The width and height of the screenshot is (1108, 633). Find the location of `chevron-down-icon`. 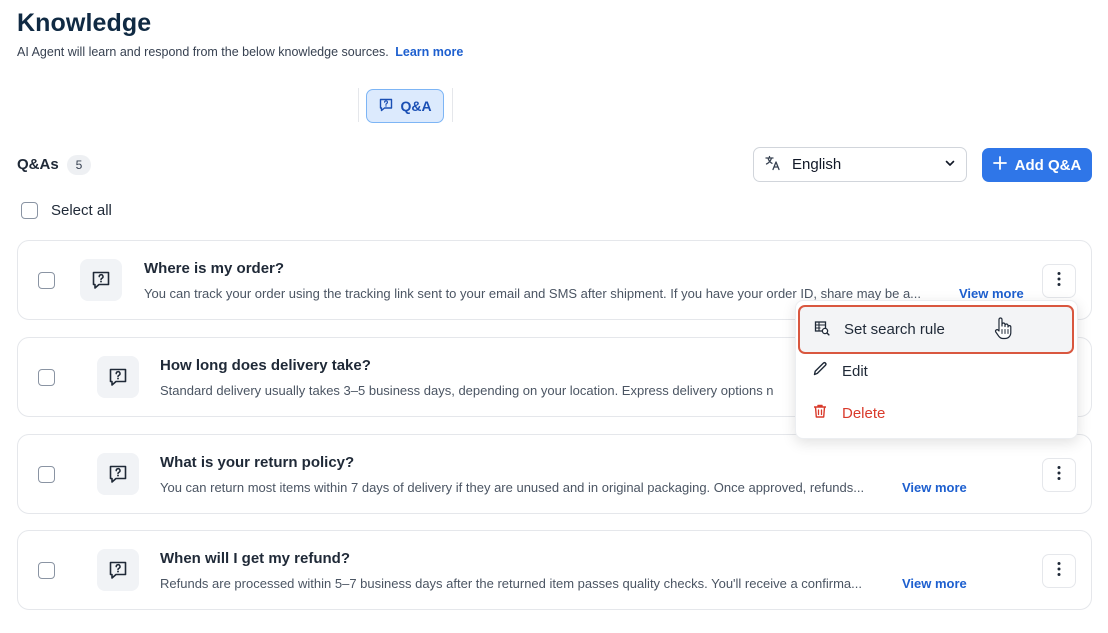

chevron-down-icon is located at coordinates (950, 164).